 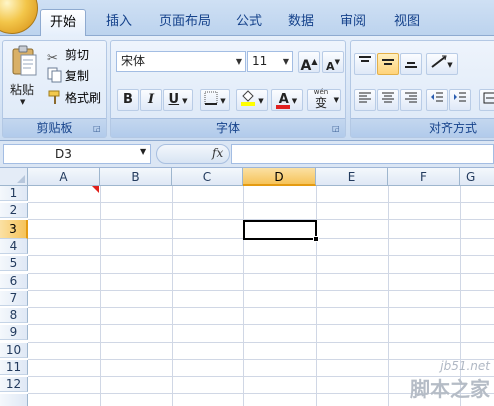 What do you see at coordinates (460, 97) in the screenshot?
I see `increase-indent-icon` at bounding box center [460, 97].